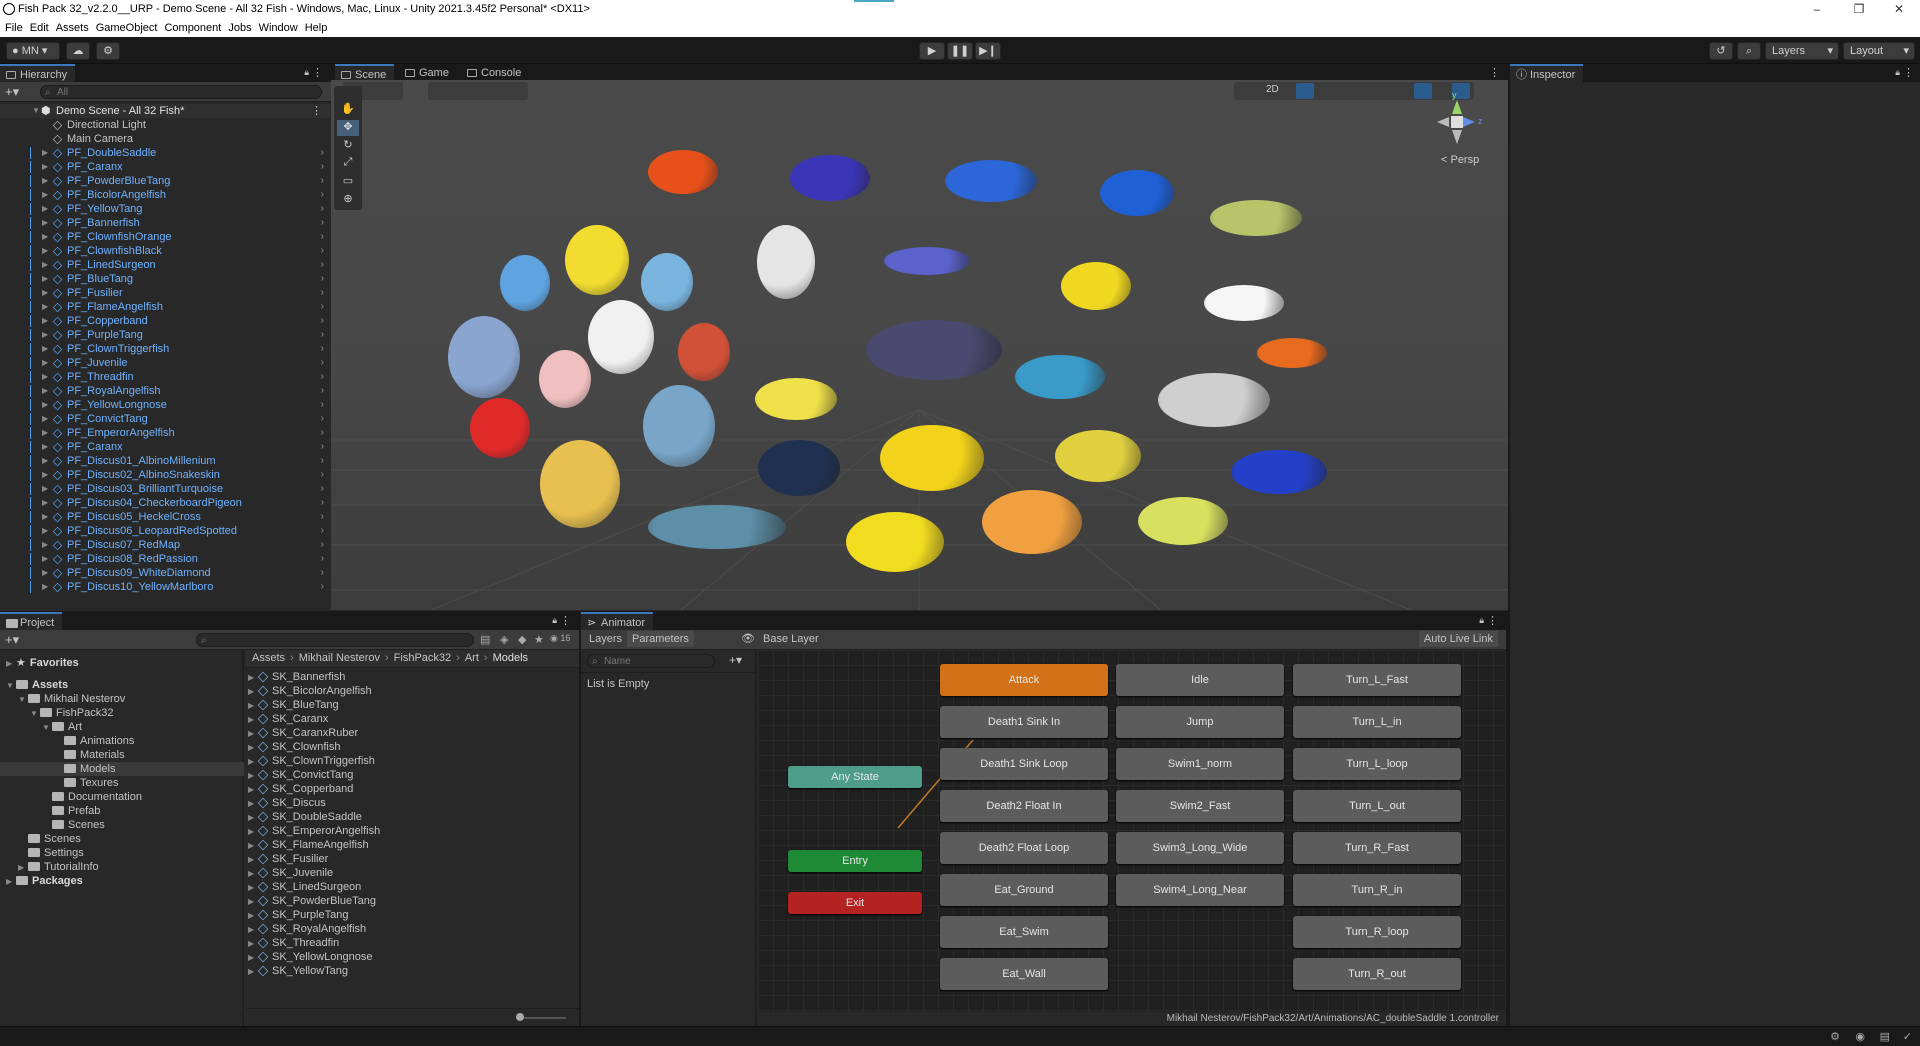  What do you see at coordinates (268, 658) in the screenshot?
I see `breadcrumb-item: Assets` at bounding box center [268, 658].